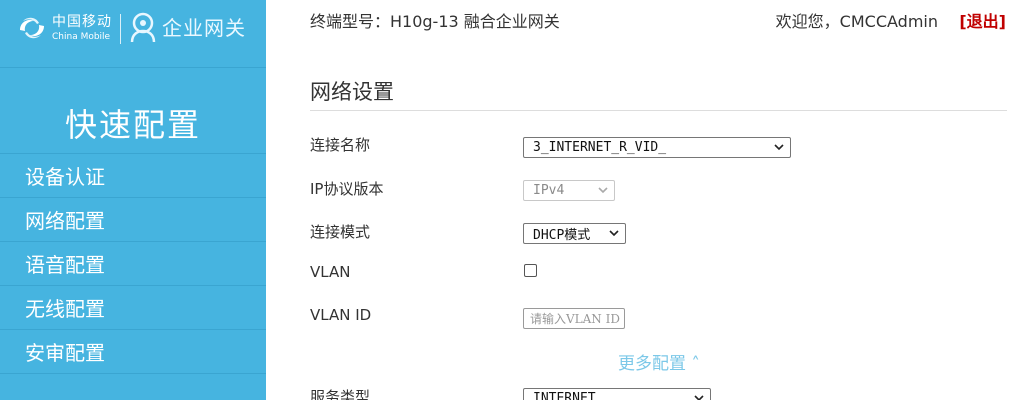 This screenshot has height=400, width=1026. I want to click on enterprise-gateway-icon, so click(143, 27).